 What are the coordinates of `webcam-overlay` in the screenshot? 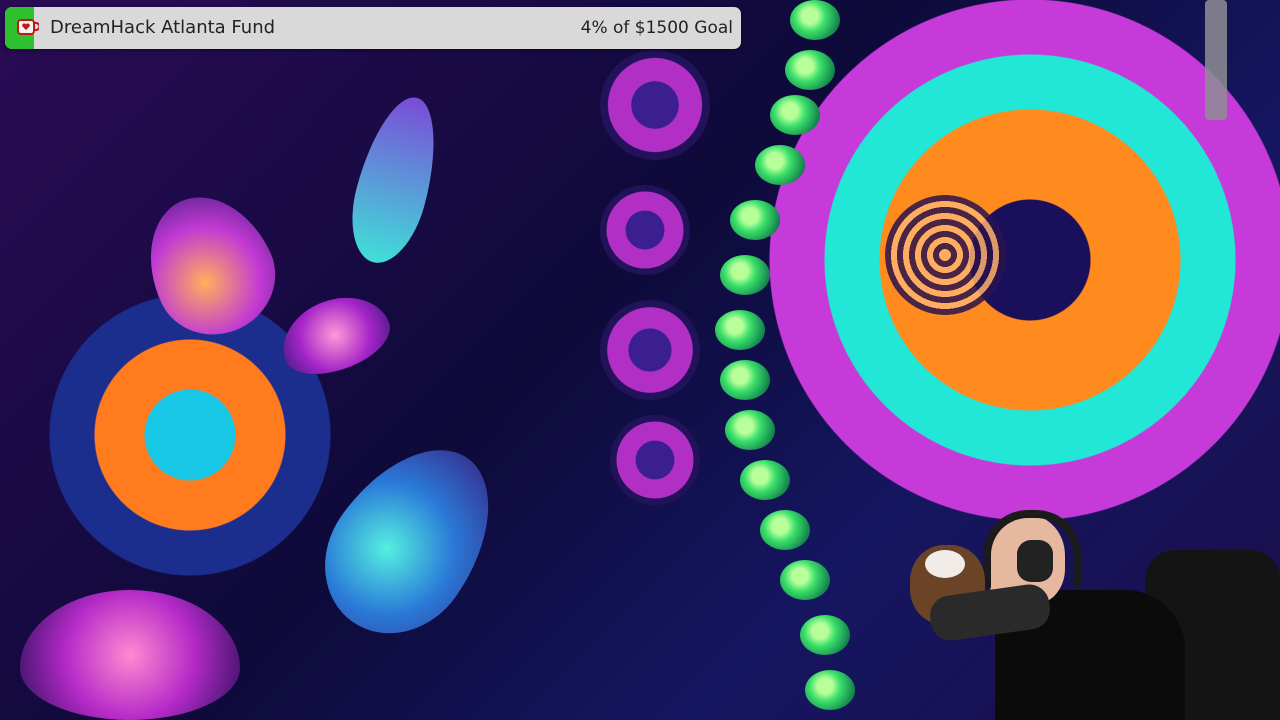 It's located at (1092, 612).